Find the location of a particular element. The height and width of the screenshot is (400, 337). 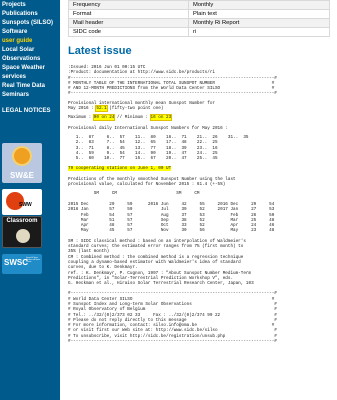

sidebar-item-space-weather-services: Space Weather services is located at coordinates (30, 73).